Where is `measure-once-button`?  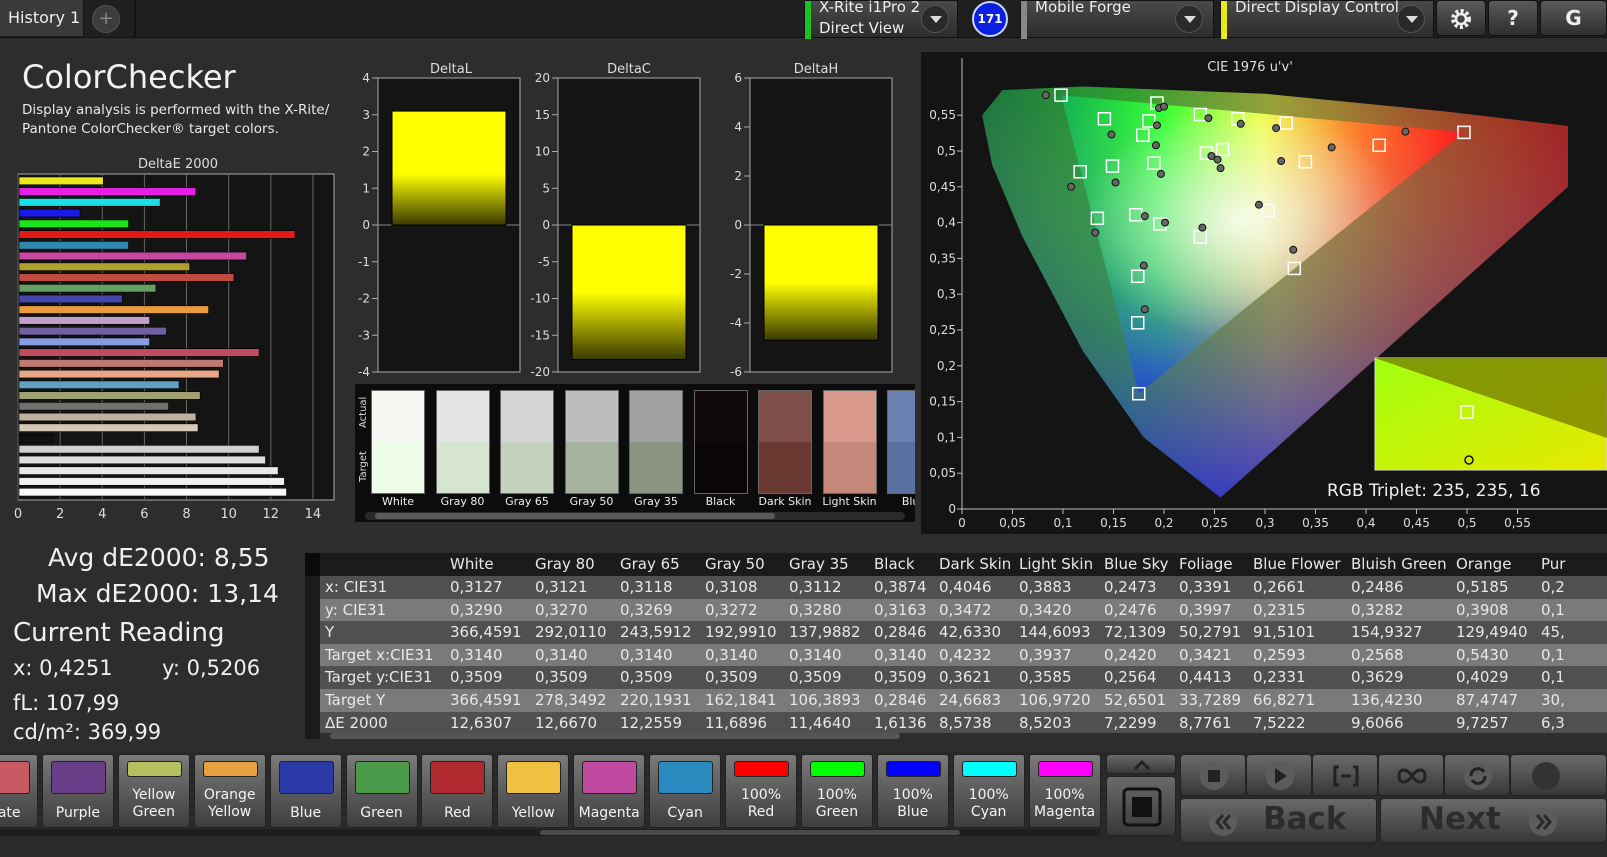
measure-once-button is located at coordinates (1345, 775).